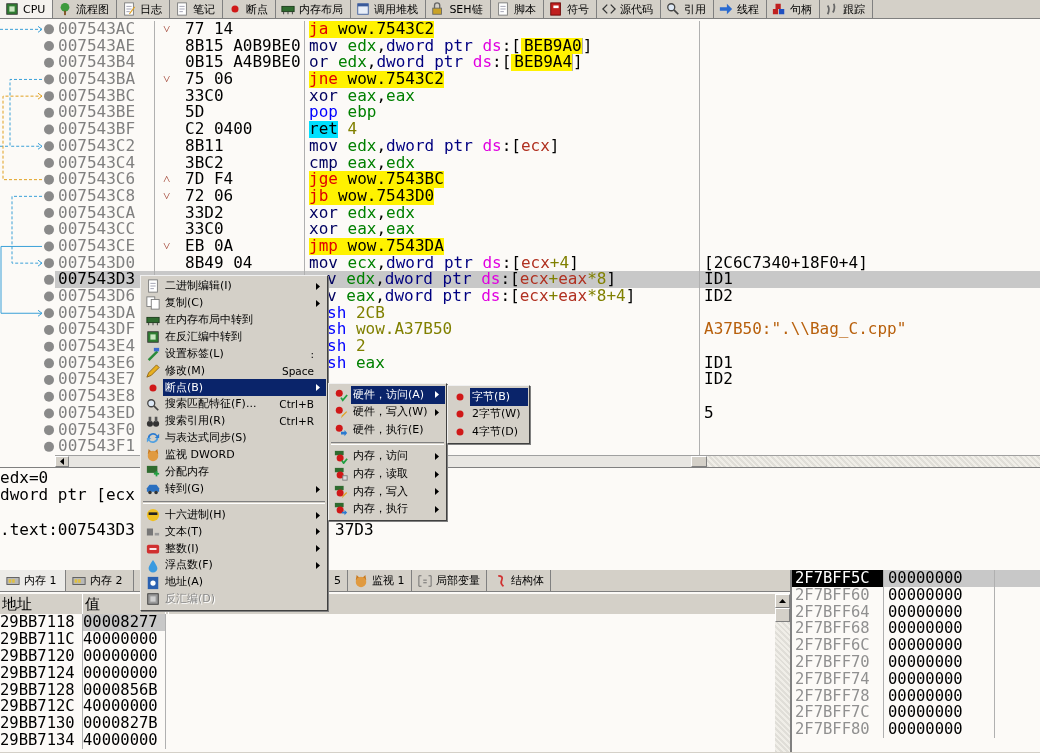  Describe the element at coordinates (152, 421) in the screenshot. I see `binoculars-icon` at that location.